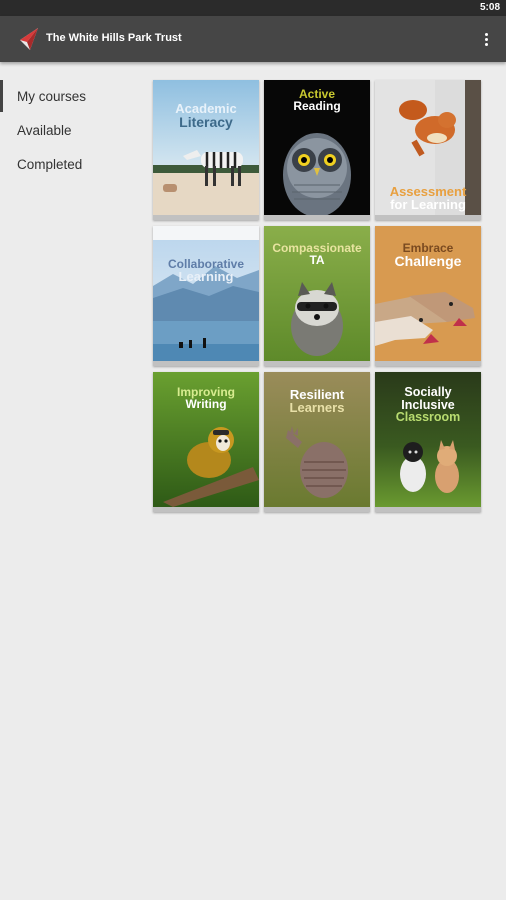  What do you see at coordinates (428, 404) in the screenshot?
I see `course-title: Socially Inclusive Classroom` at bounding box center [428, 404].